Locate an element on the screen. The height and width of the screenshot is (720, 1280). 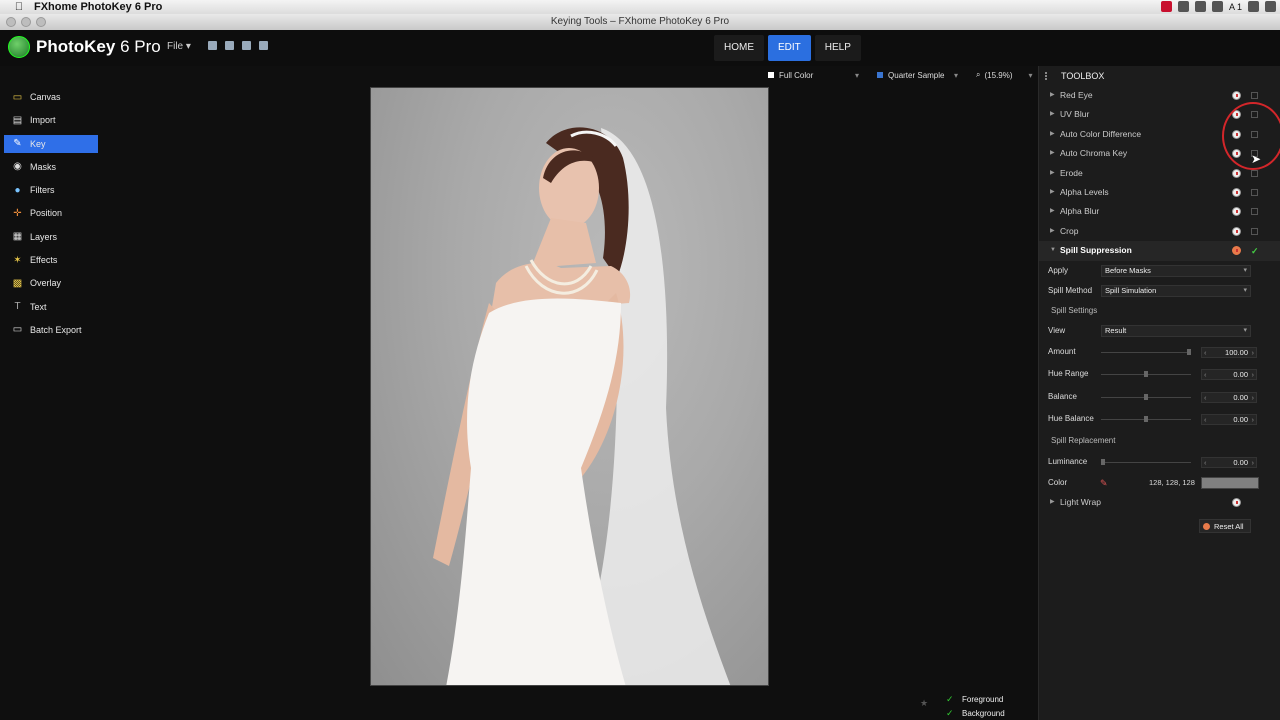
tool-light-wrap: ▶ Light Wrap is located at coordinates (1159, 502).